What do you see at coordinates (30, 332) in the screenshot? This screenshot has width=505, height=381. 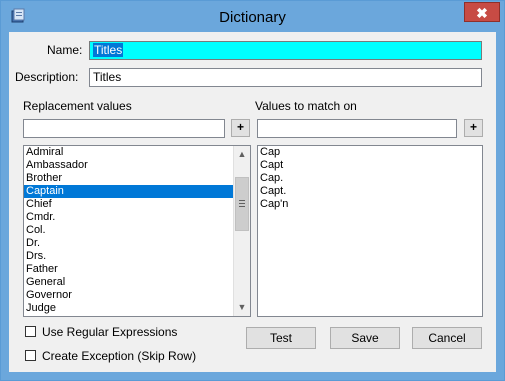 I see `use-regex-checkbox` at bounding box center [30, 332].